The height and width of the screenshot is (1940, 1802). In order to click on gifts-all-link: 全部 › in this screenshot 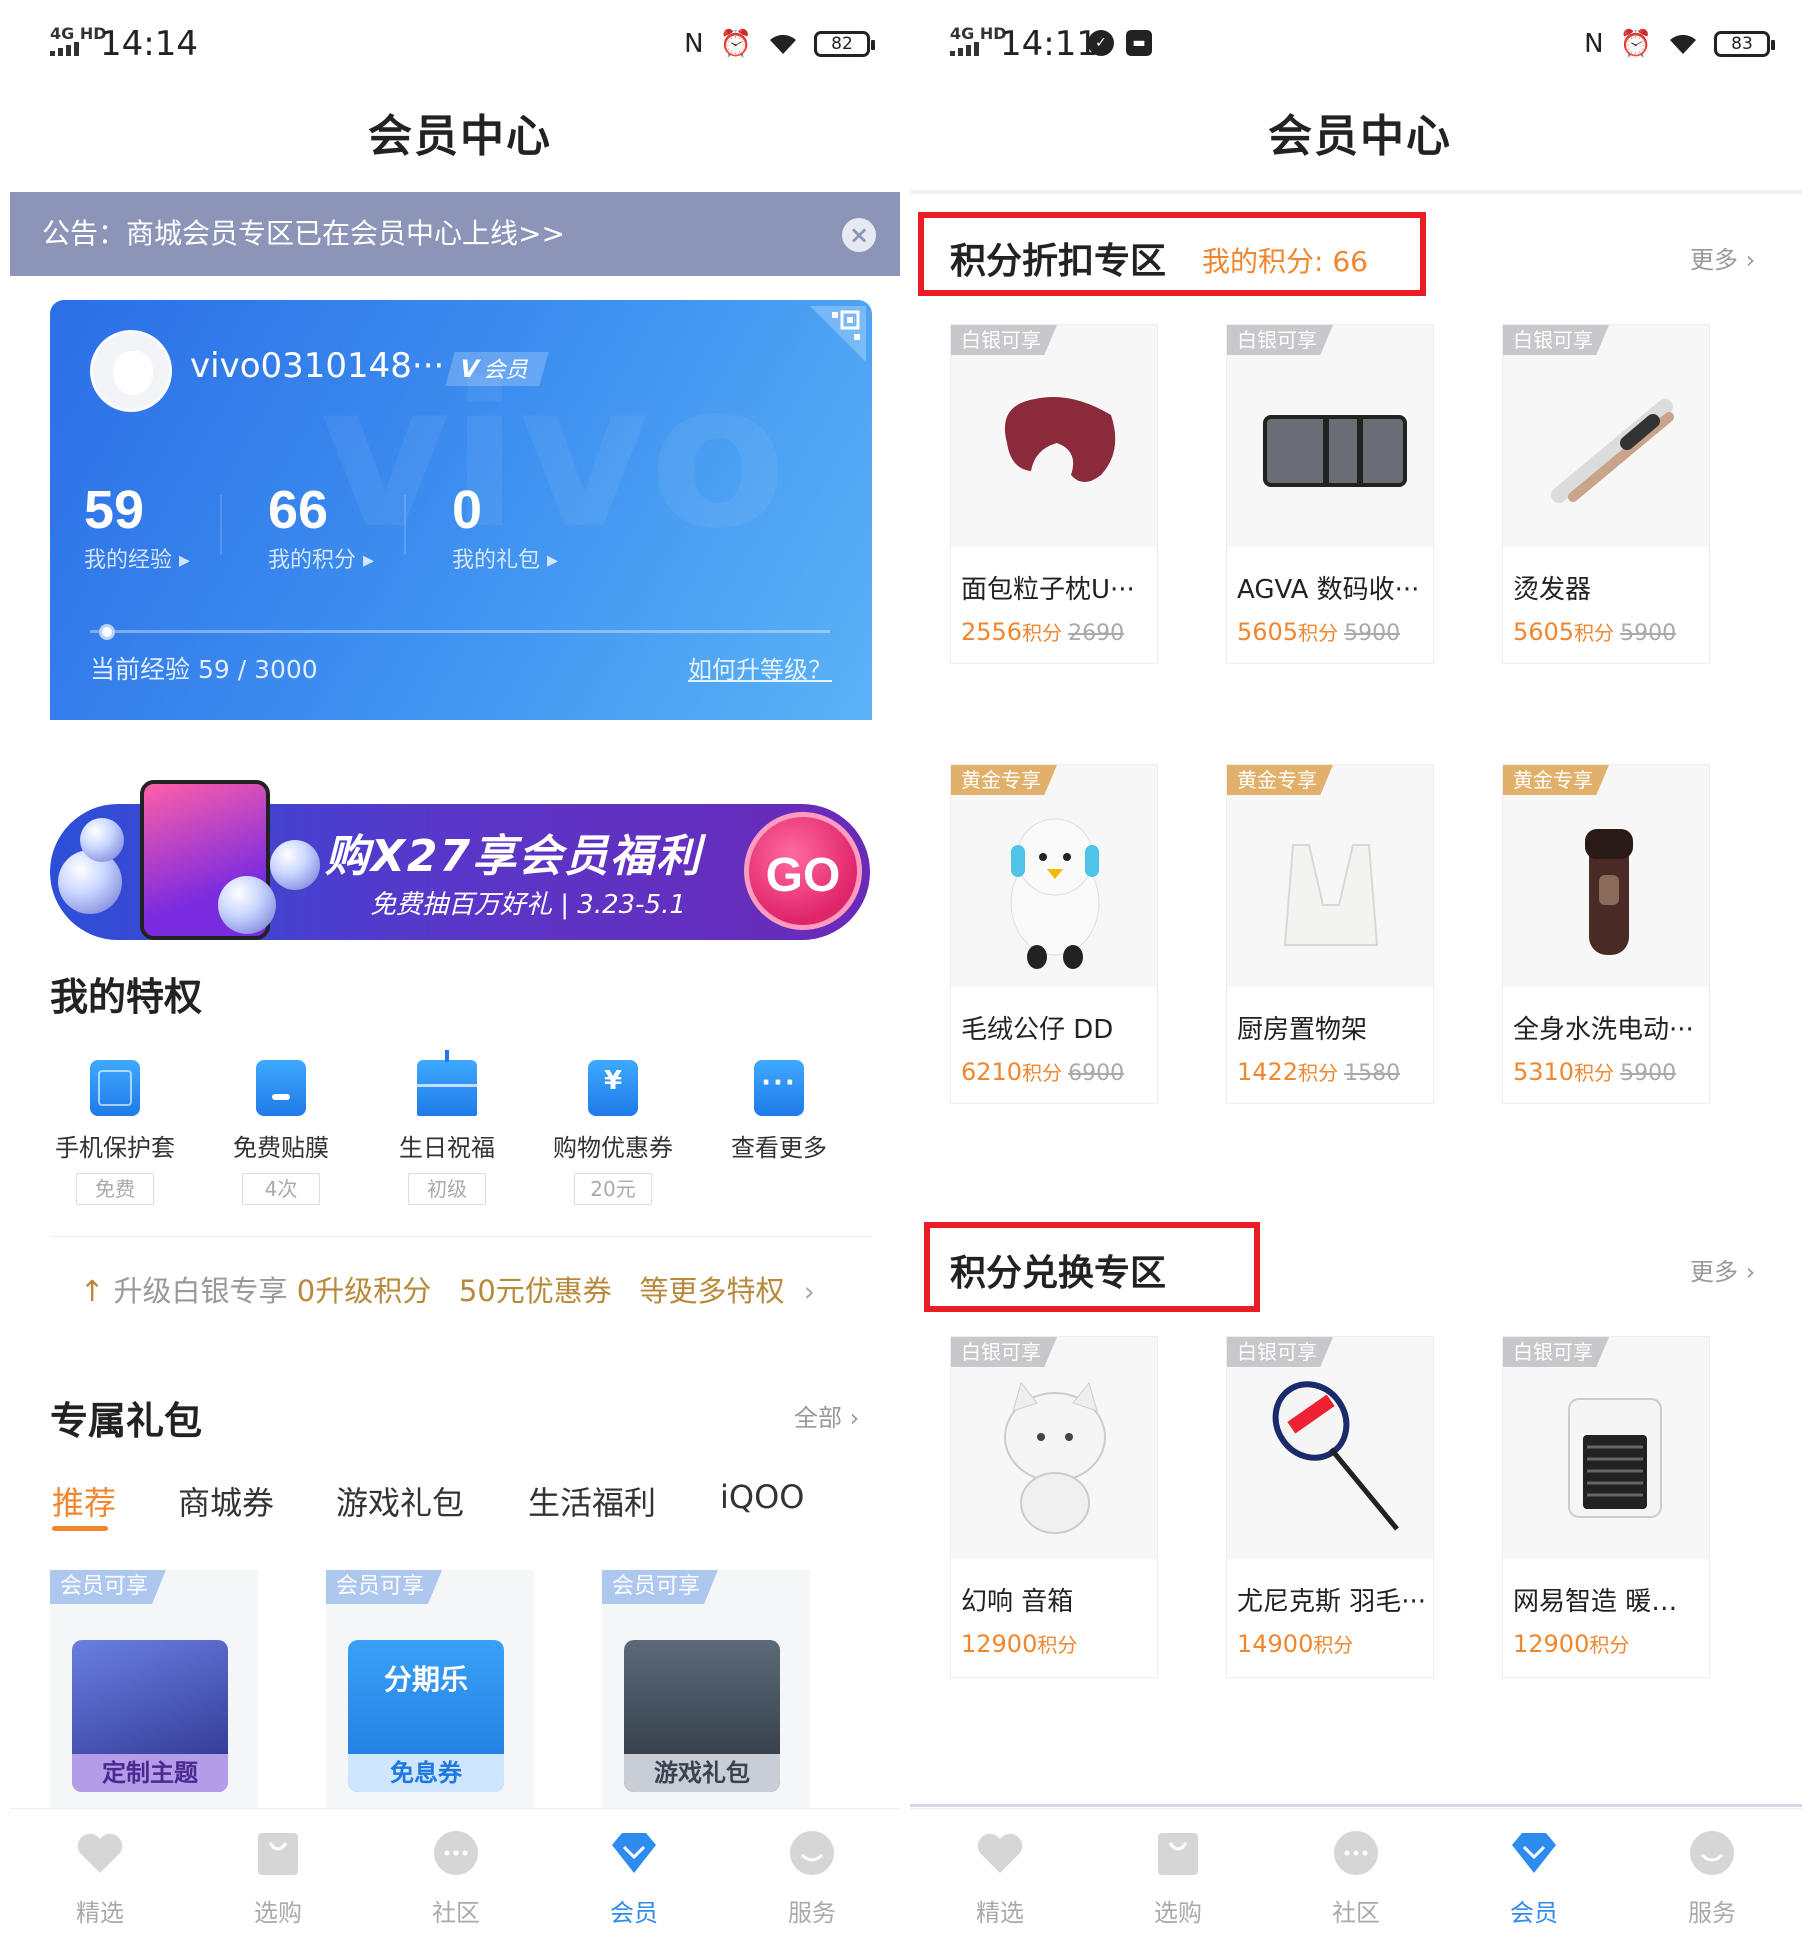, I will do `click(826, 1415)`.